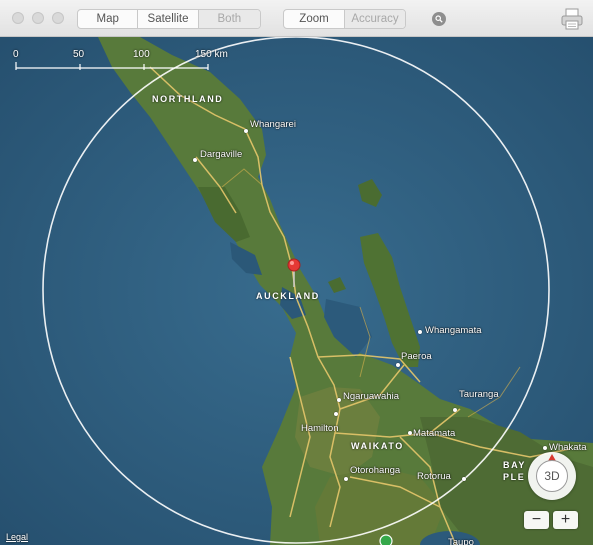 Image resolution: width=593 pixels, height=545 pixels. Describe the element at coordinates (565, 520) in the screenshot. I see `zoom-in-button: +` at that location.